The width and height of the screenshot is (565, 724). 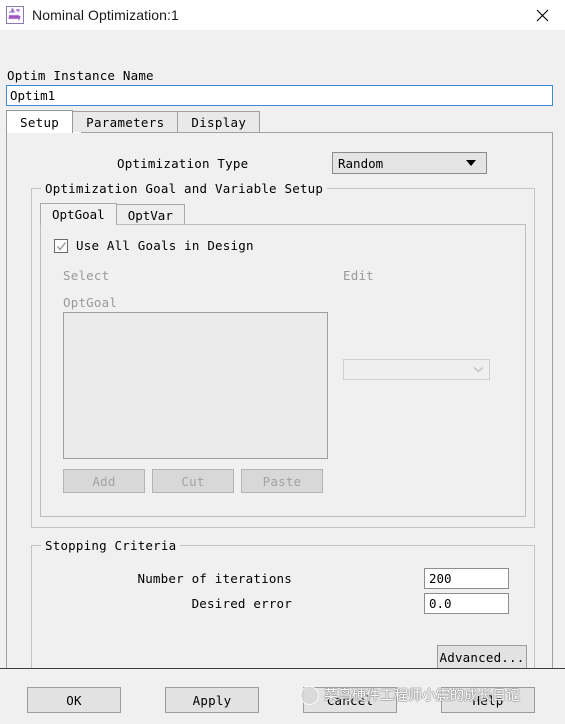 What do you see at coordinates (15, 15) in the screenshot?
I see `waveform-circuit-icon` at bounding box center [15, 15].